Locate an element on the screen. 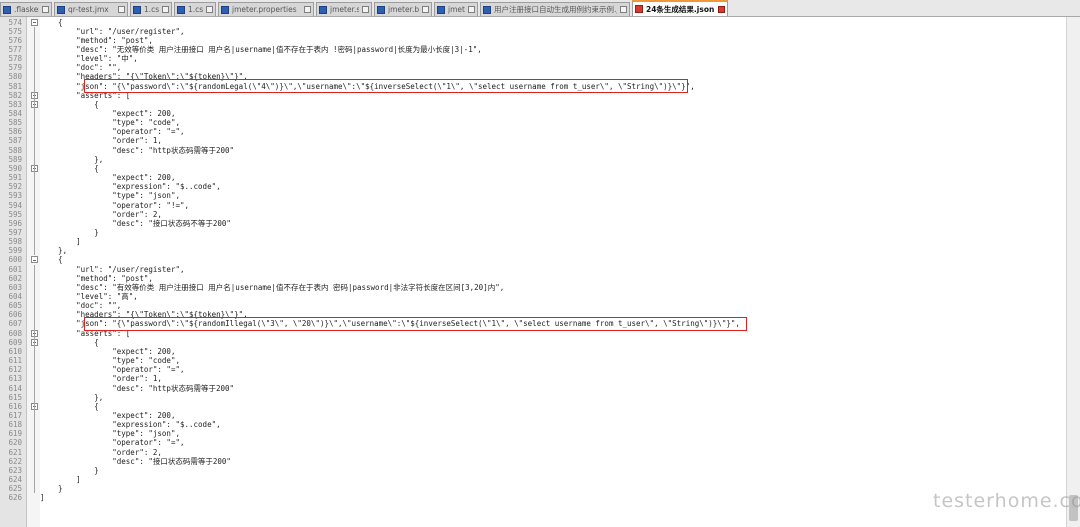 The width and height of the screenshot is (1080, 527). line-number: 602 is located at coordinates (15, 278).